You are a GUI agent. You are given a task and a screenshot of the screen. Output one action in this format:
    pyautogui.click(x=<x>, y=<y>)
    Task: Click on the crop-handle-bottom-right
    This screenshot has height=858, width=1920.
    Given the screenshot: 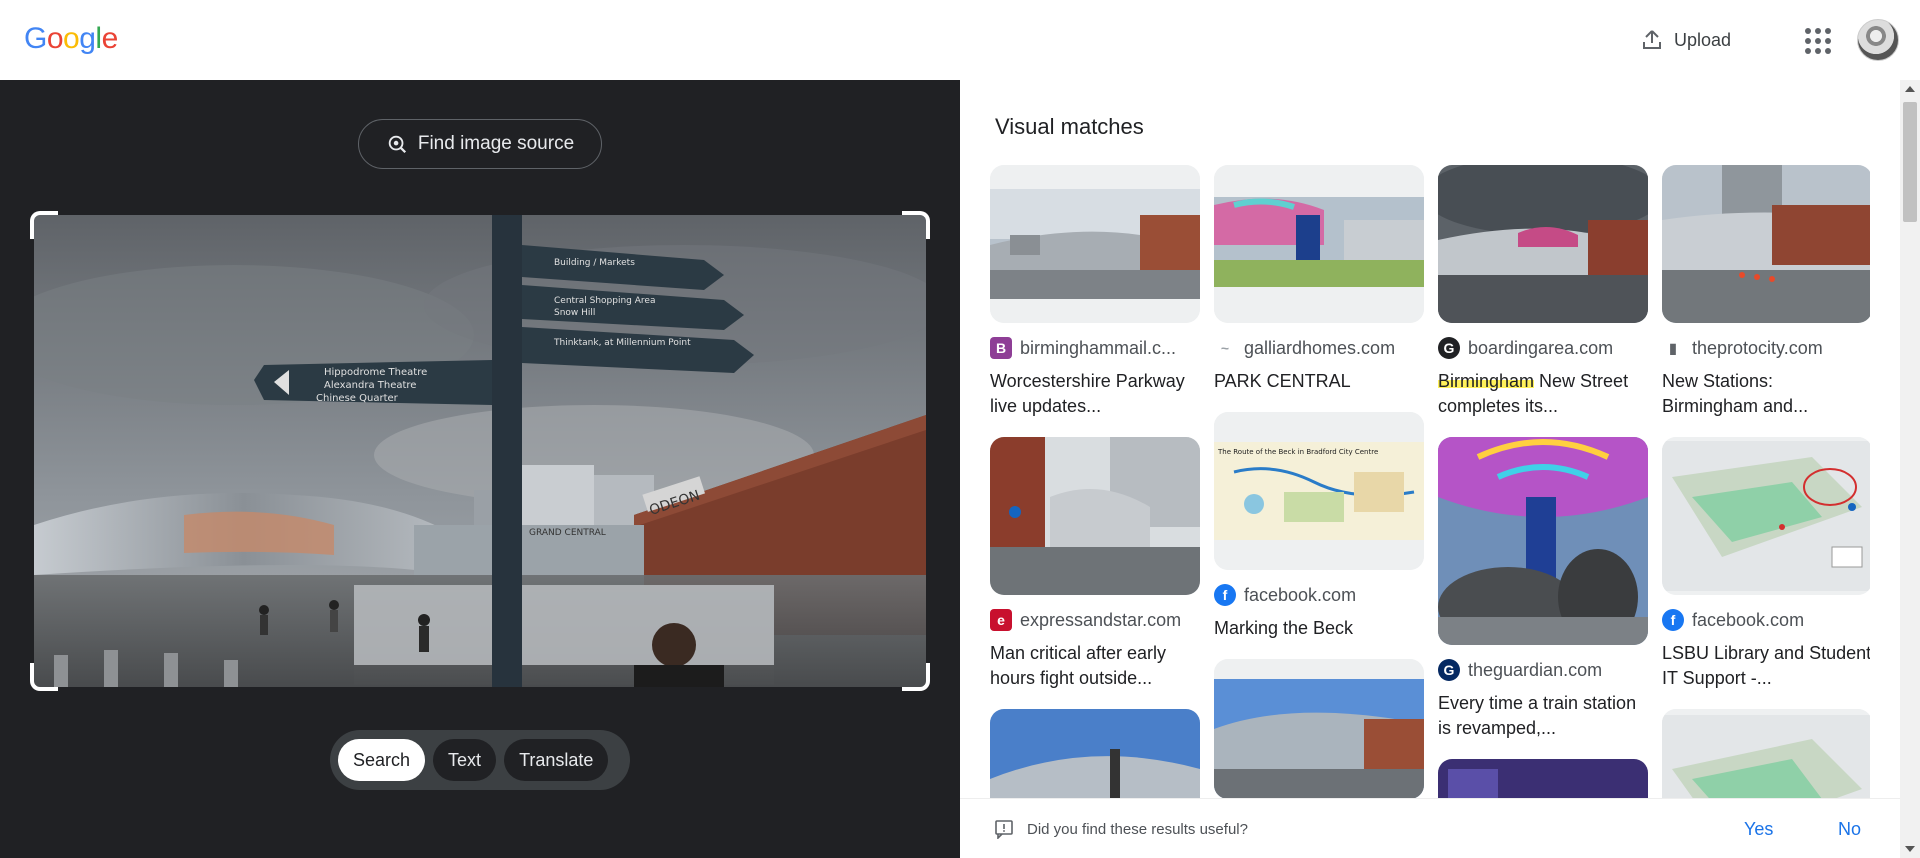 What is the action you would take?
    pyautogui.click(x=916, y=677)
    